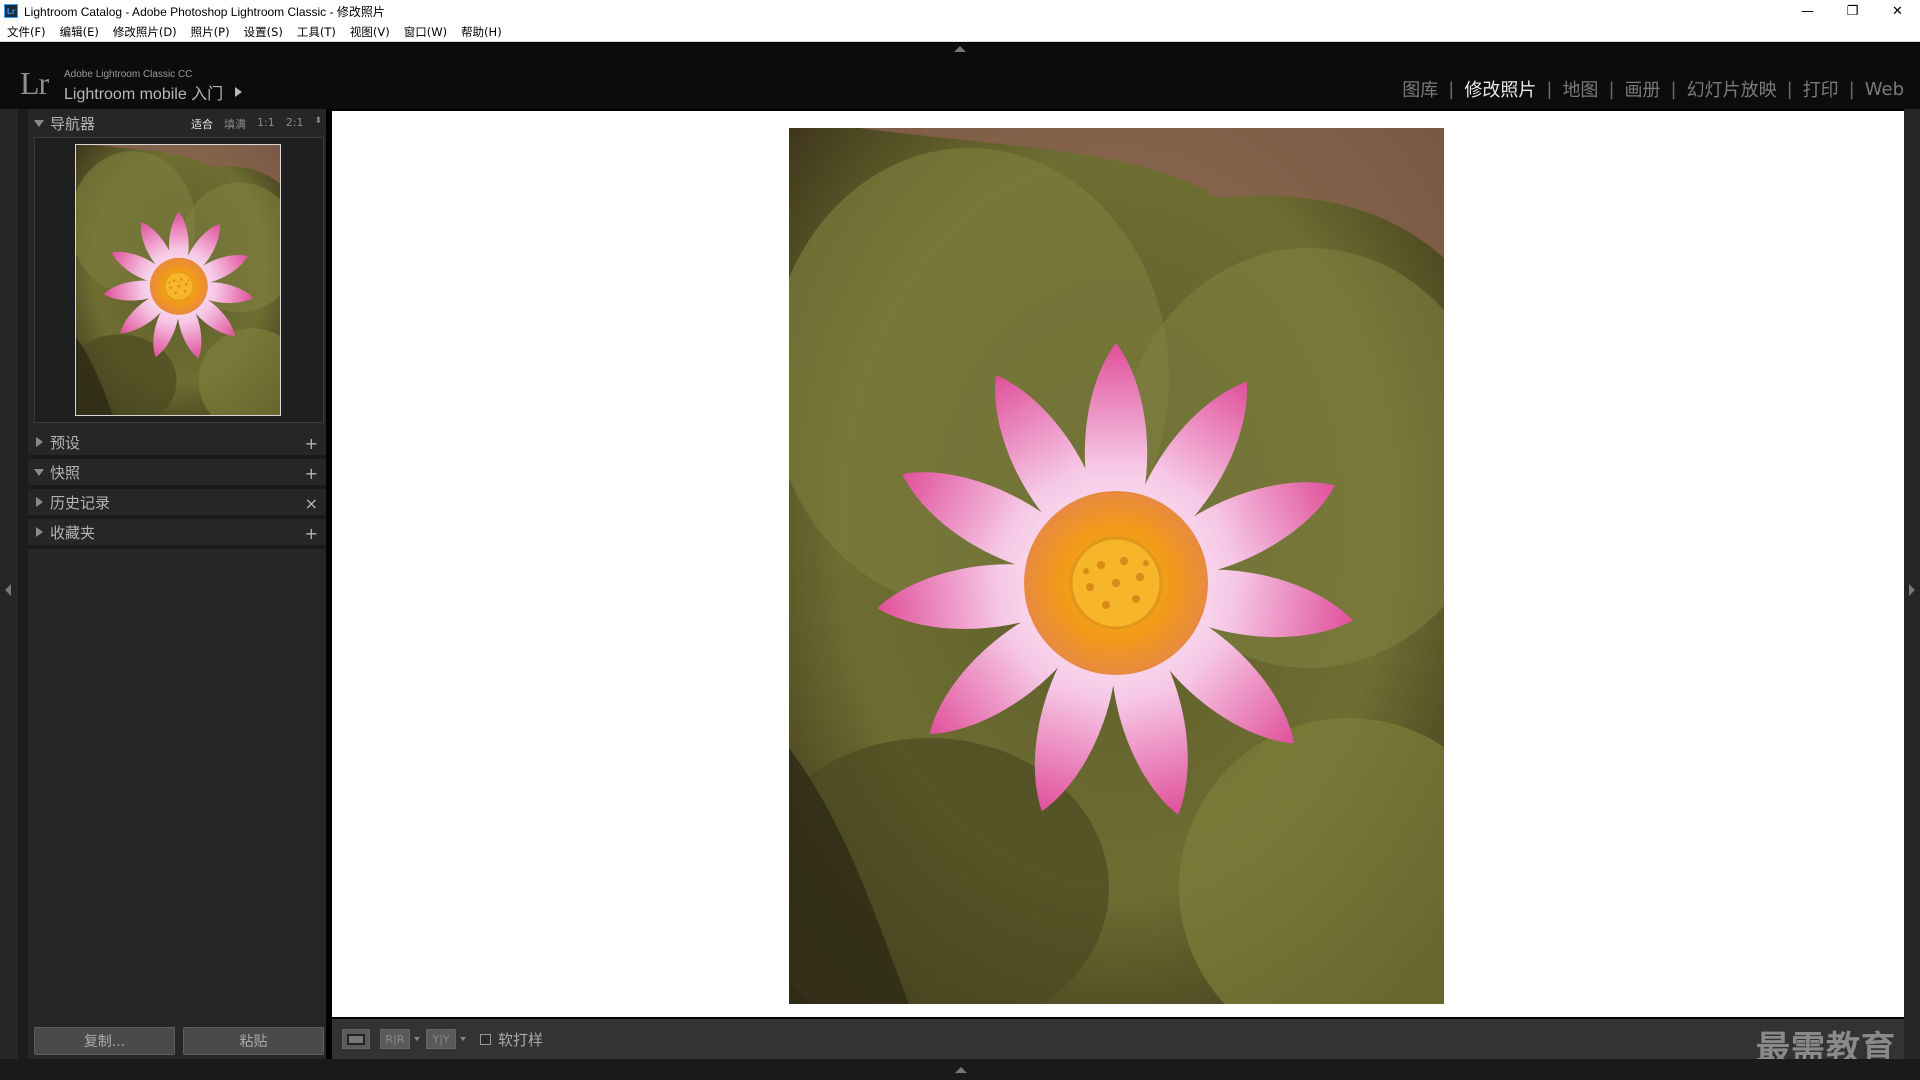 The width and height of the screenshot is (1920, 1080). What do you see at coordinates (311, 503) in the screenshot?
I see `clear-history-icon: ×` at bounding box center [311, 503].